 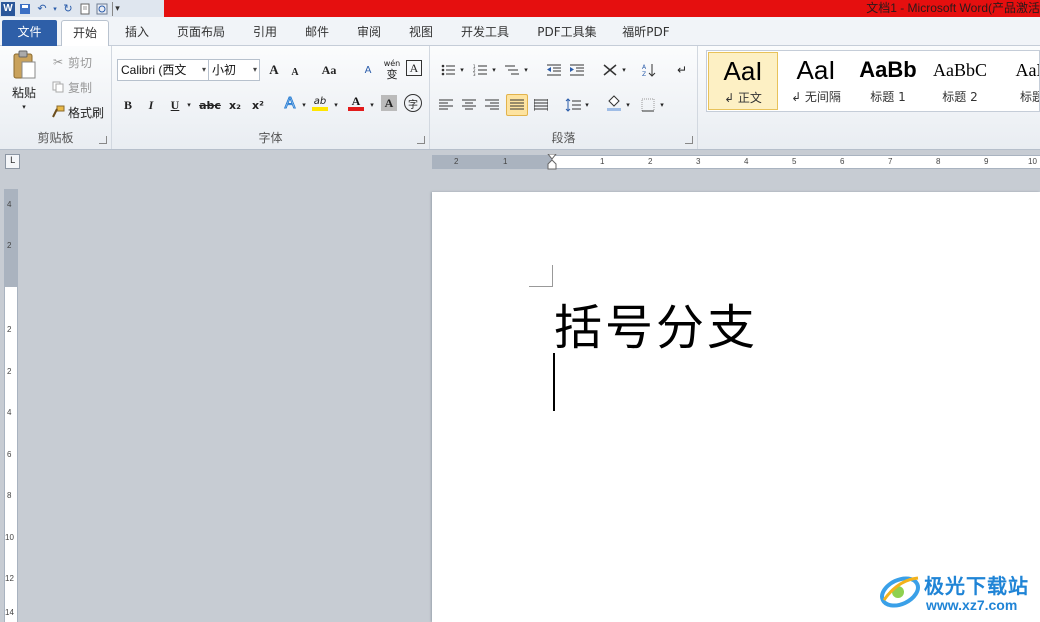 I want to click on superscript-icon: x², so click(x=258, y=105).